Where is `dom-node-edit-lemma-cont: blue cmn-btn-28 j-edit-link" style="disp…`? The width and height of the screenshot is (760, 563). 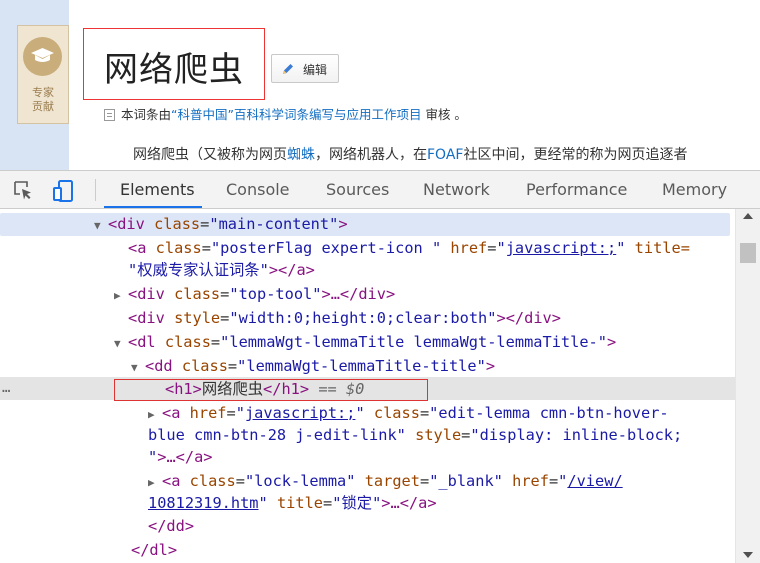
dom-node-edit-lemma-cont: blue cmn-btn-28 j-edit-link" style="disp… is located at coordinates (415, 435).